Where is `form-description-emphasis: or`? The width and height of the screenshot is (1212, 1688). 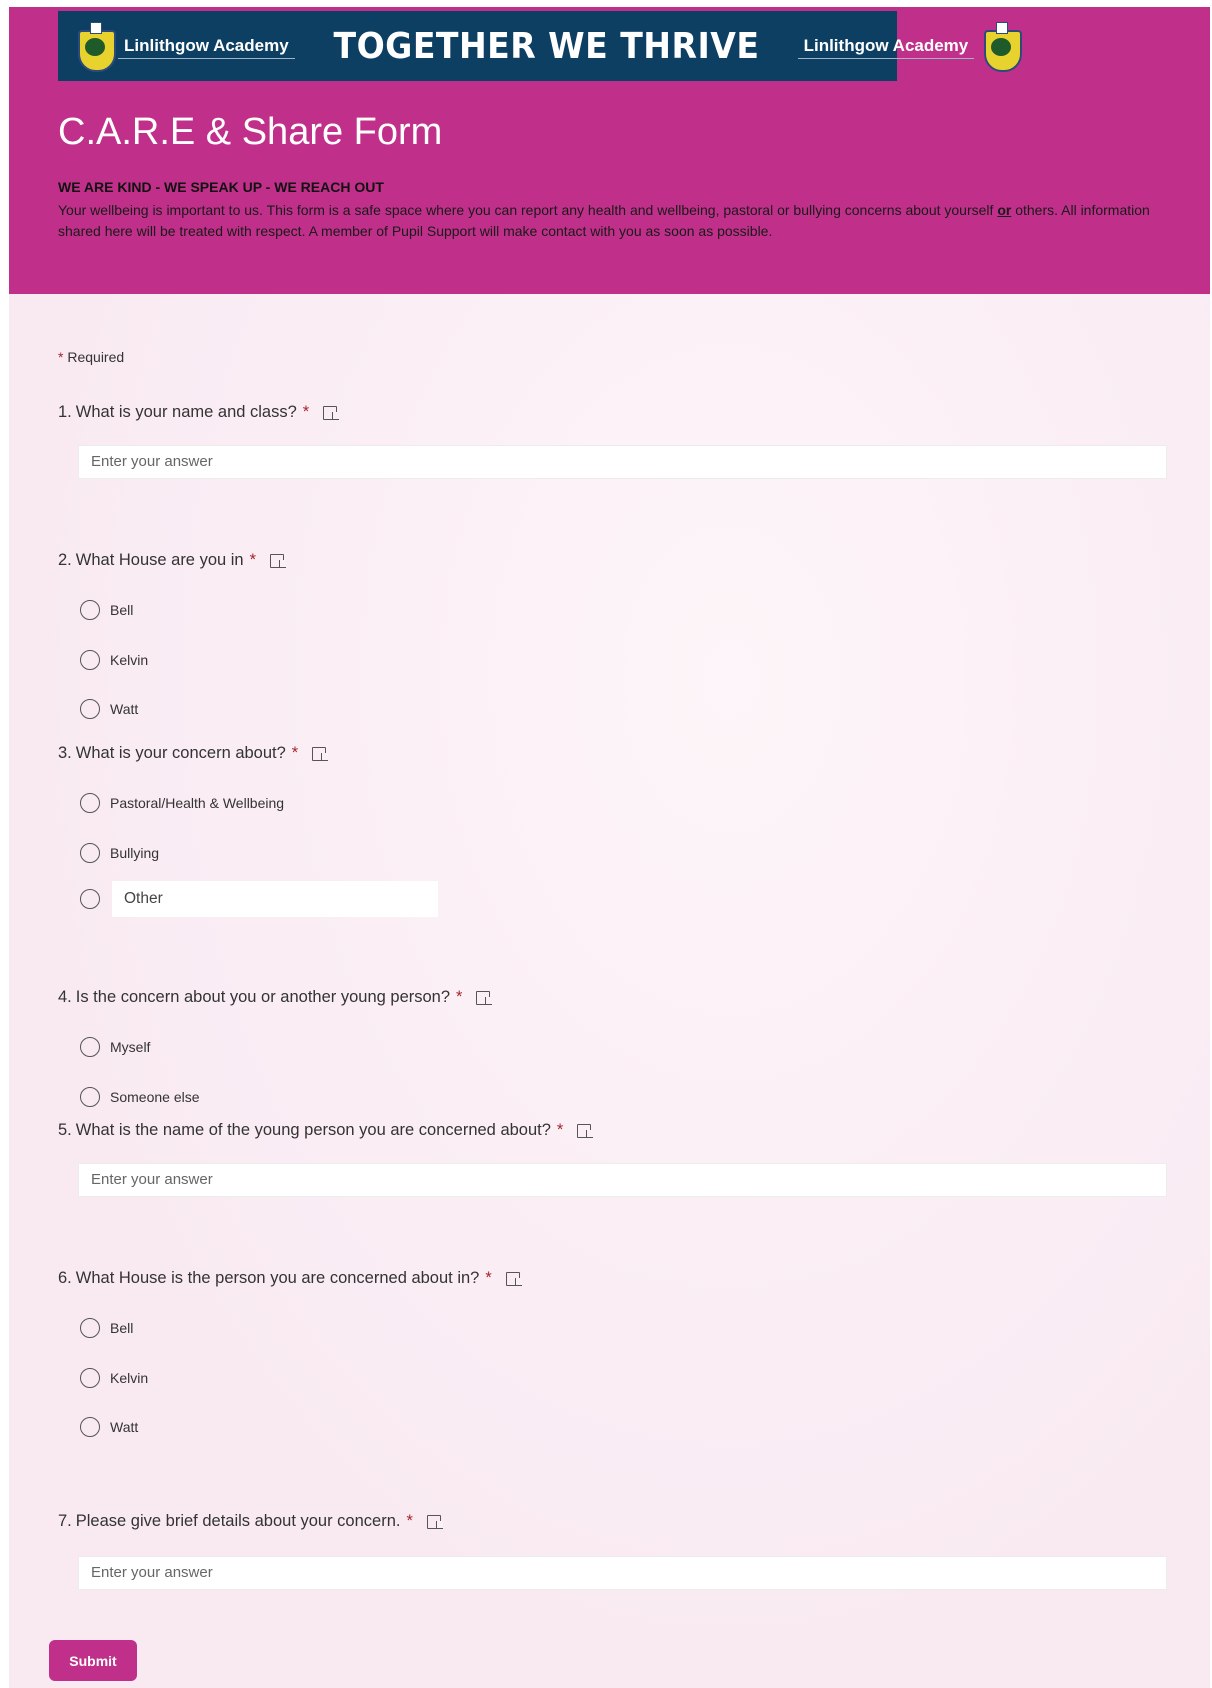 form-description-emphasis: or is located at coordinates (1004, 210).